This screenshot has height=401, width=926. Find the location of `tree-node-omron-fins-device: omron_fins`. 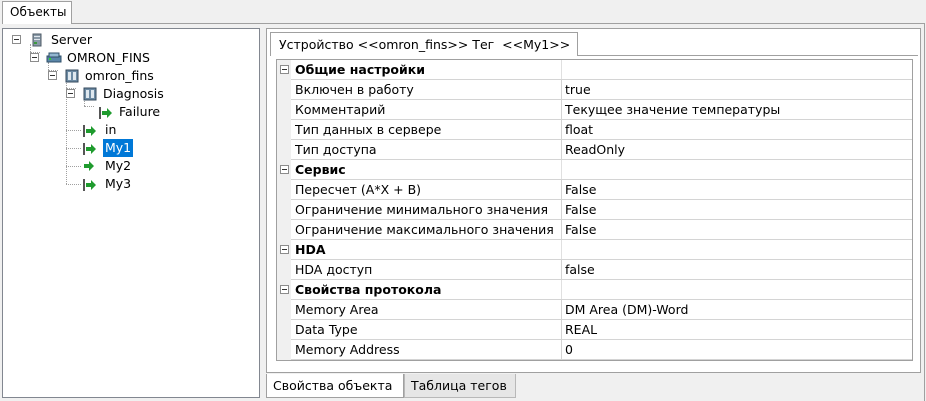

tree-node-omron-fins-device: omron_fins is located at coordinates (147, 76).